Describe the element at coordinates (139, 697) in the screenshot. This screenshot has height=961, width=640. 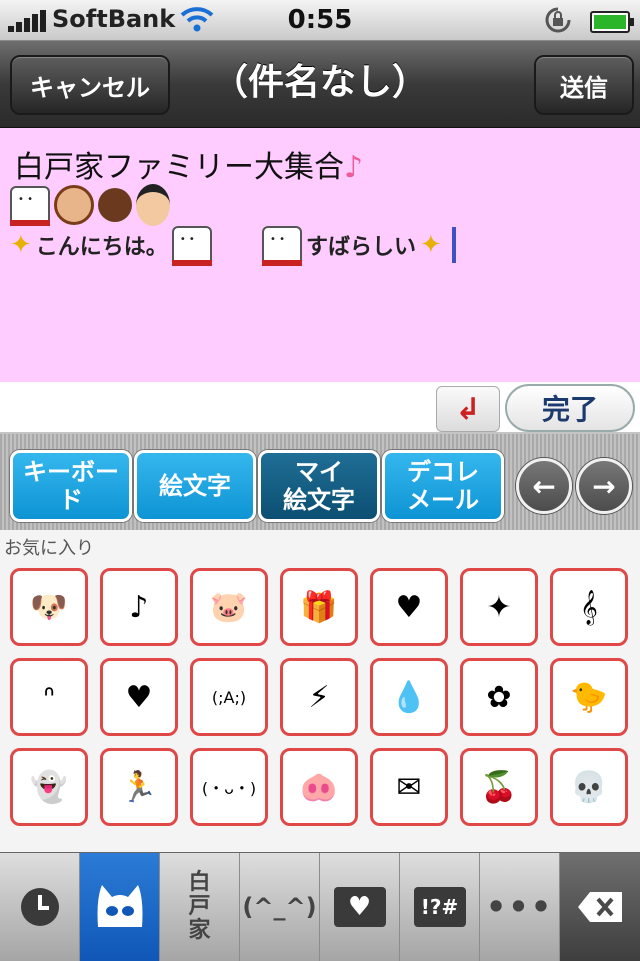
I see `heart-text-emoji: ♥` at that location.